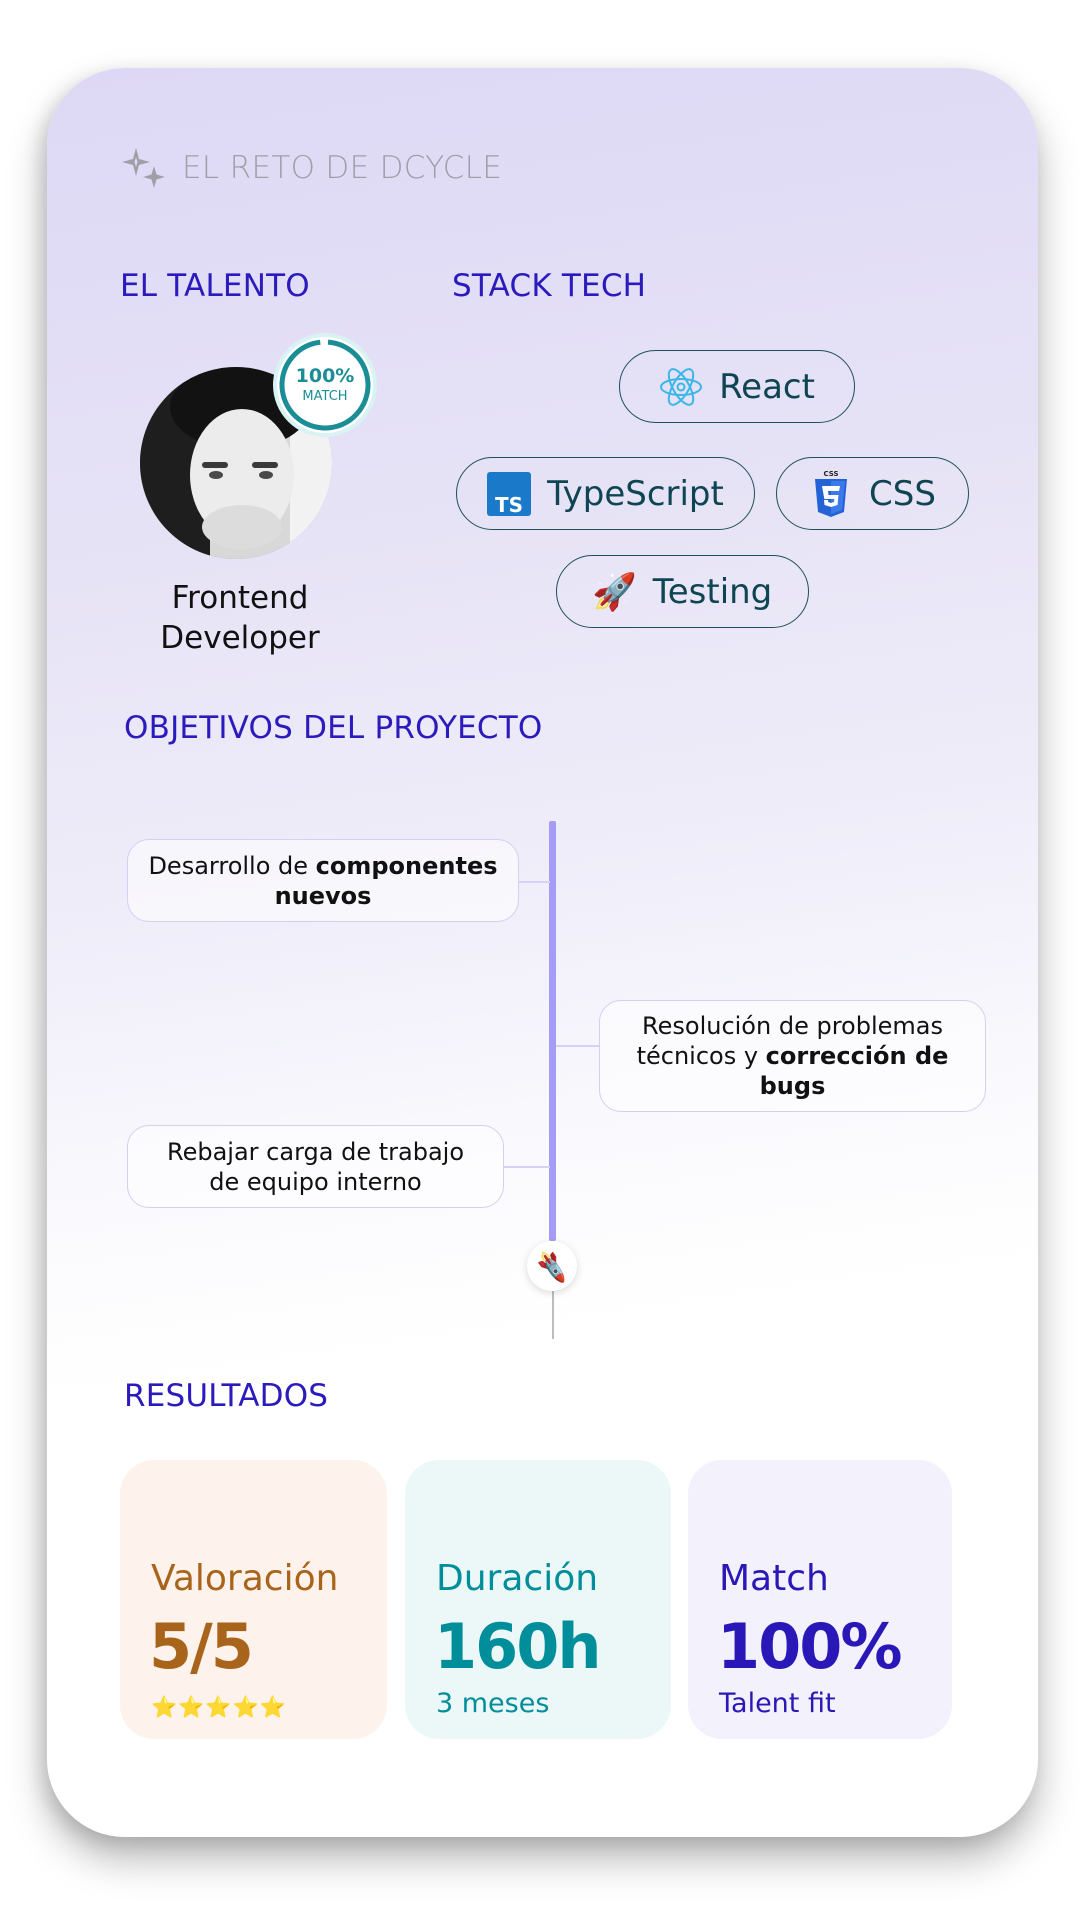  Describe the element at coordinates (820, 1599) in the screenshot. I see `result-card-match: Match 100% Talent fit` at that location.